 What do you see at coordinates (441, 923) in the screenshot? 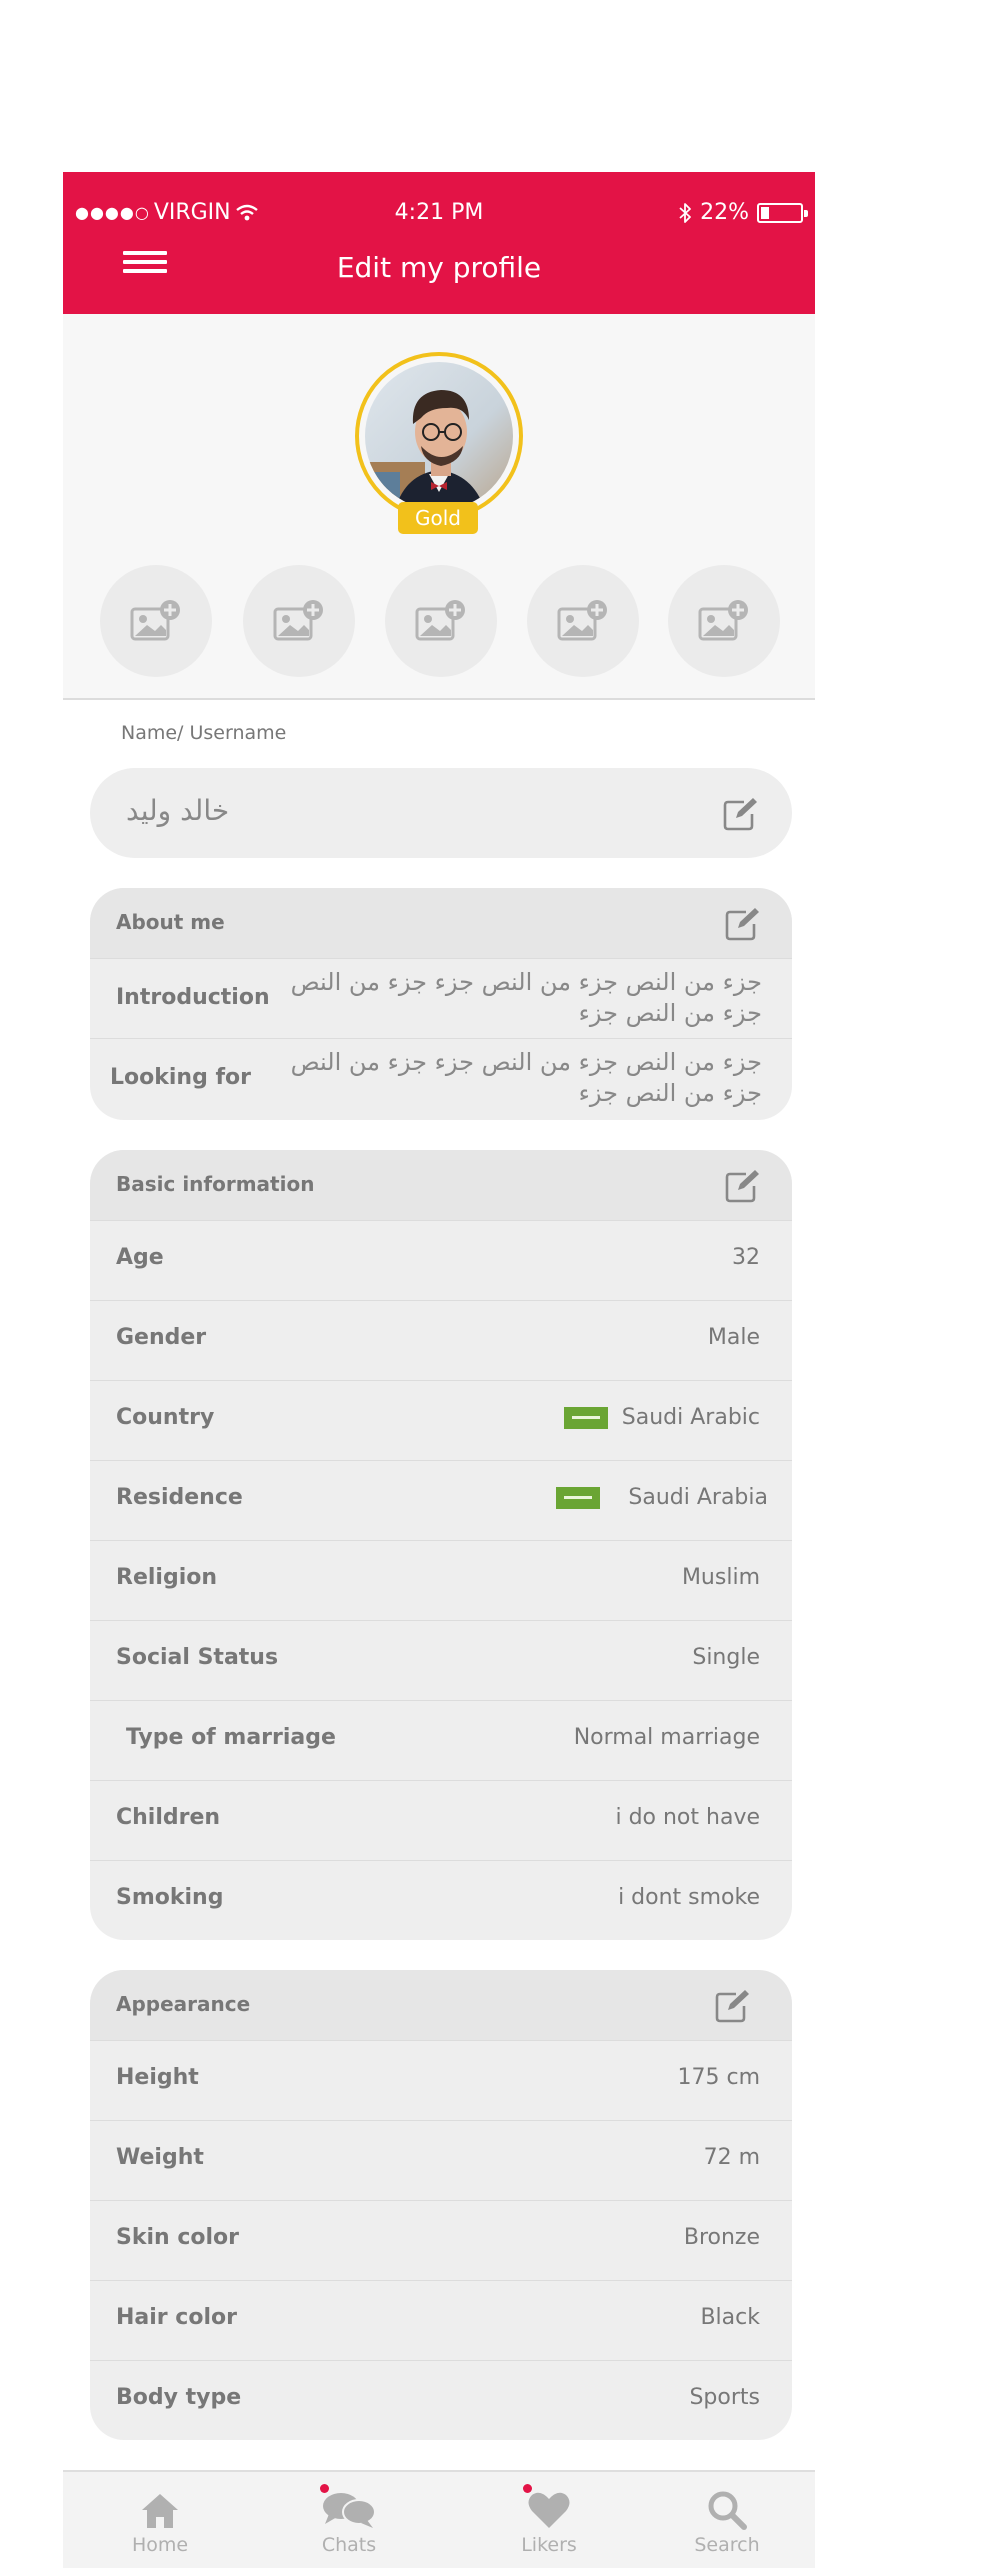
I see `about-me-header: About me` at bounding box center [441, 923].